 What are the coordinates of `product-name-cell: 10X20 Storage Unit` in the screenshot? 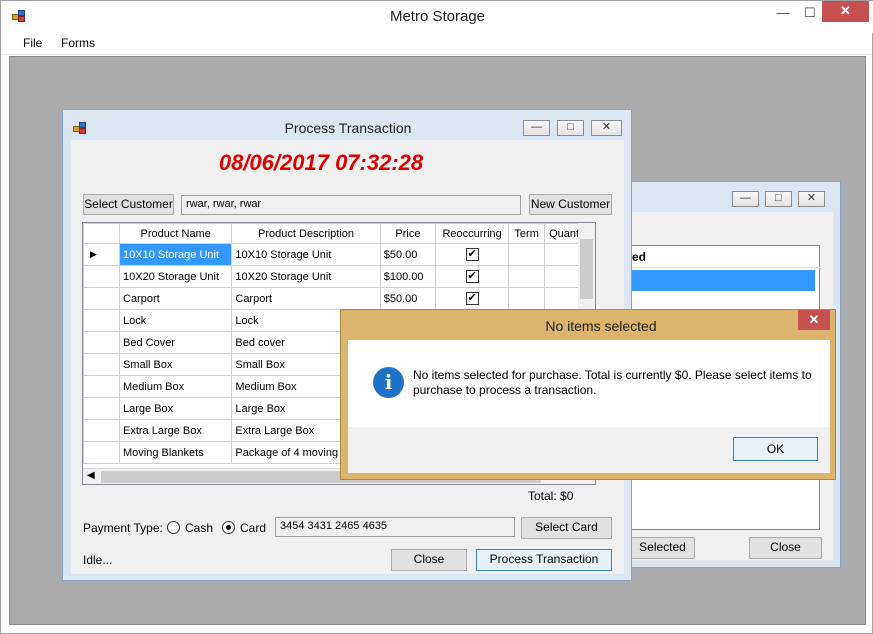 It's located at (175, 276).